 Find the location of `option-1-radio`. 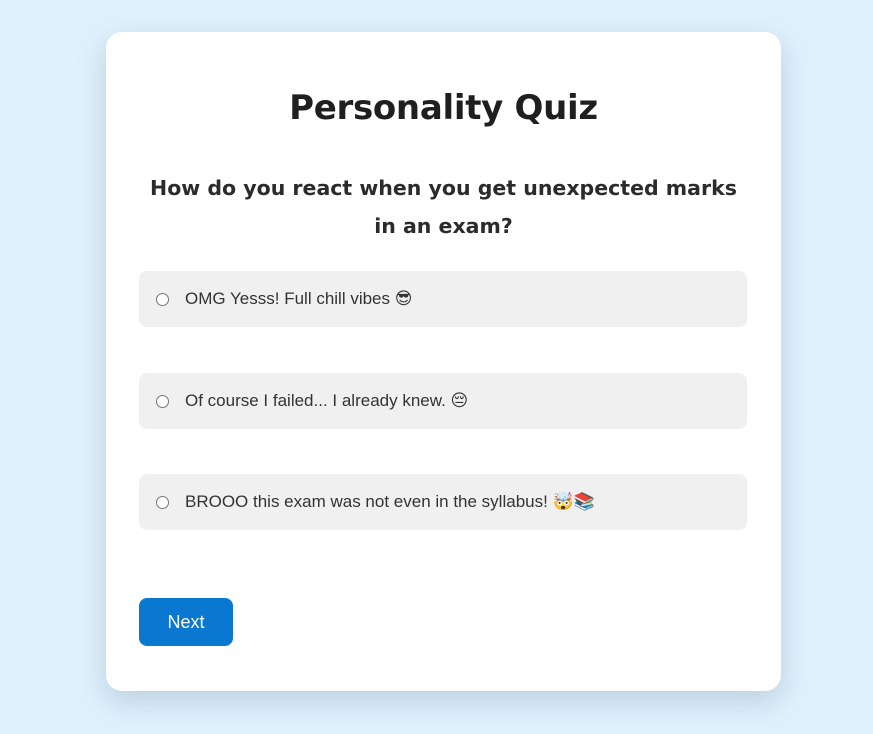

option-1-radio is located at coordinates (162, 299).